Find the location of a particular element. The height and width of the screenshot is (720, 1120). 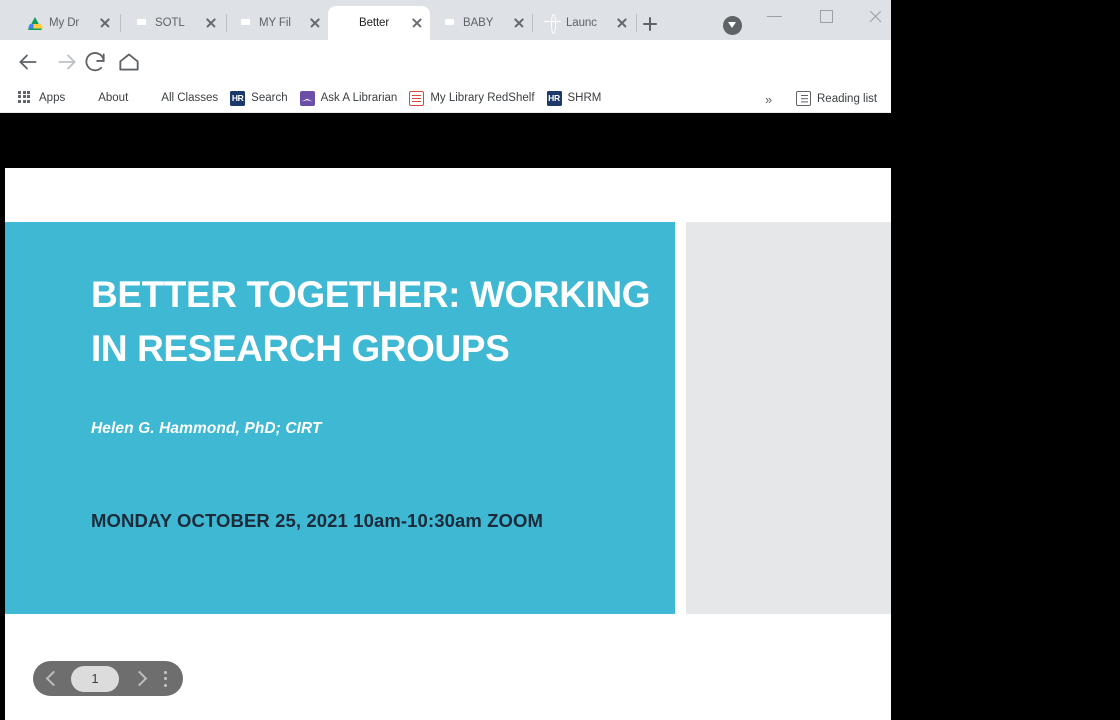

window-close-button is located at coordinates (875, 16).